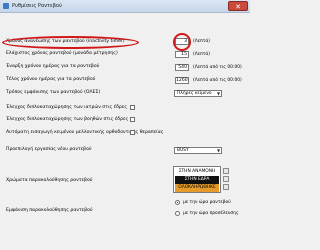 The height and width of the screenshot is (250, 320). What do you see at coordinates (49, 180) in the screenshot?
I see `tracking-colors-label: Χρώματα παρακολούθησης ραντεβού` at bounding box center [49, 180].